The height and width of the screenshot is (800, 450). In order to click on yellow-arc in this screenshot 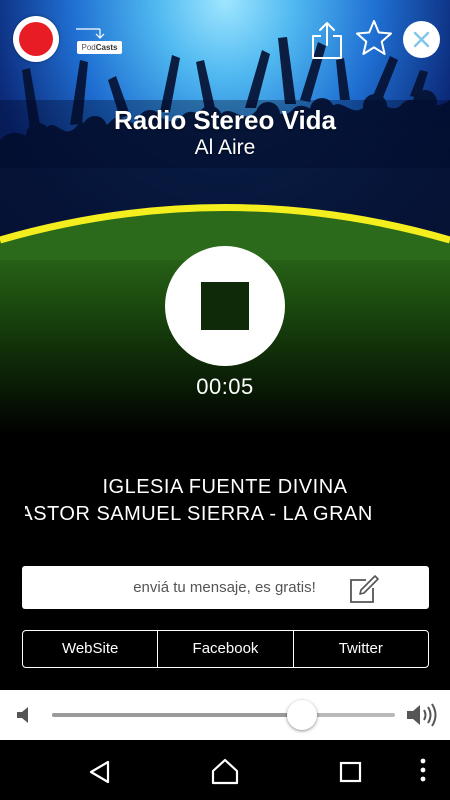, I will do `click(225, 232)`.